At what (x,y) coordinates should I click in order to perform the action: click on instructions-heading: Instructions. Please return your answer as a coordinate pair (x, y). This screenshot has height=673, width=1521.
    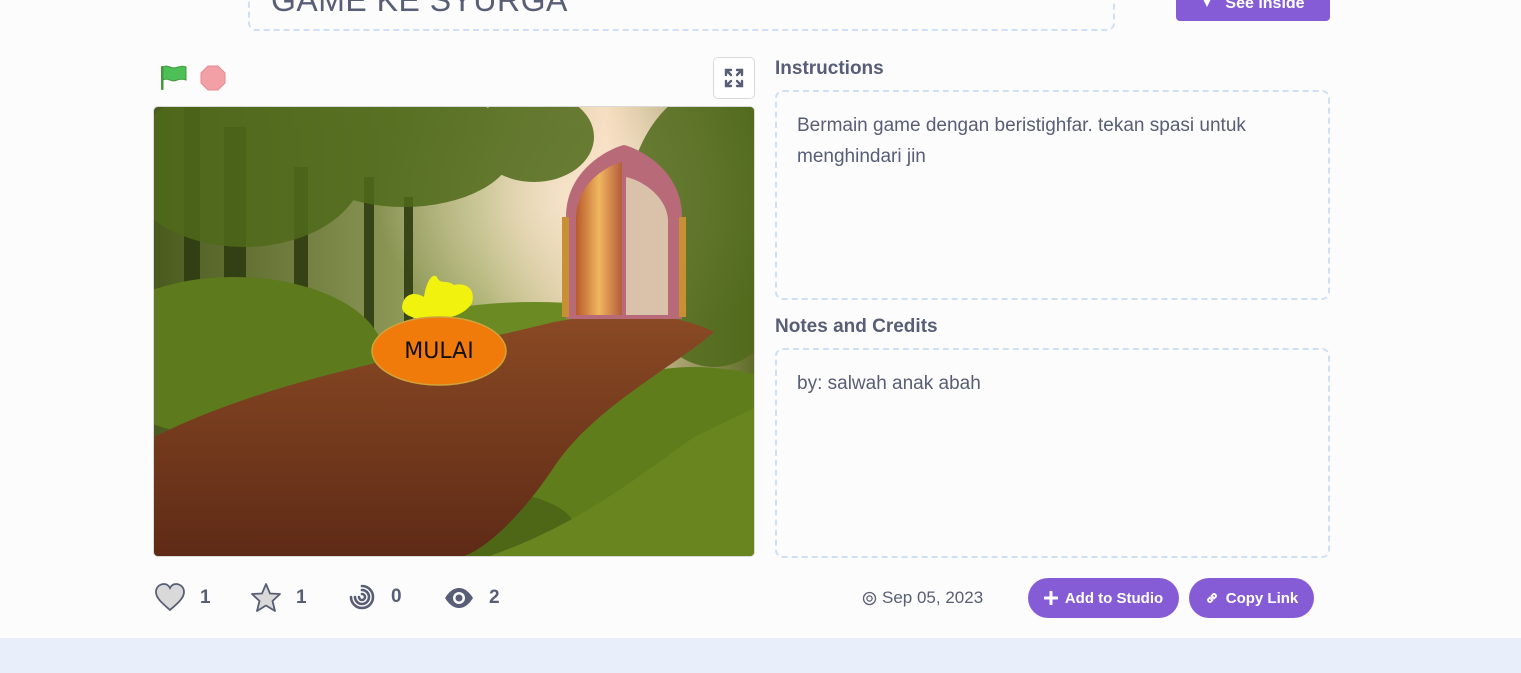
    Looking at the image, I should click on (829, 68).